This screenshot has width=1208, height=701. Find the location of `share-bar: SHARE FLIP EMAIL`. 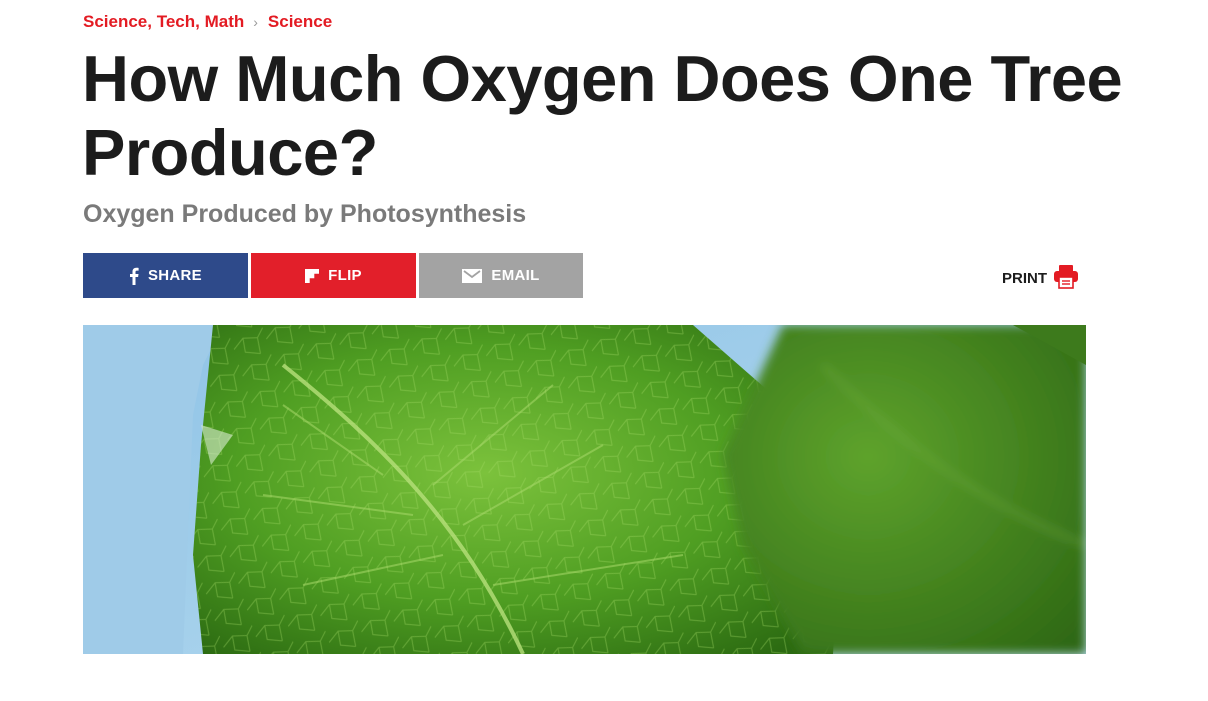

share-bar: SHARE FLIP EMAIL is located at coordinates (334, 275).